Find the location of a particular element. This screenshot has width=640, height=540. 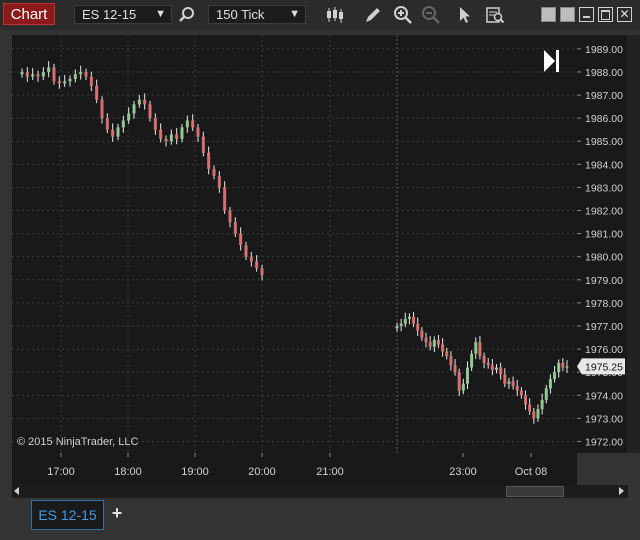

price-tick-label: 1972.00 is located at coordinates (604, 442).